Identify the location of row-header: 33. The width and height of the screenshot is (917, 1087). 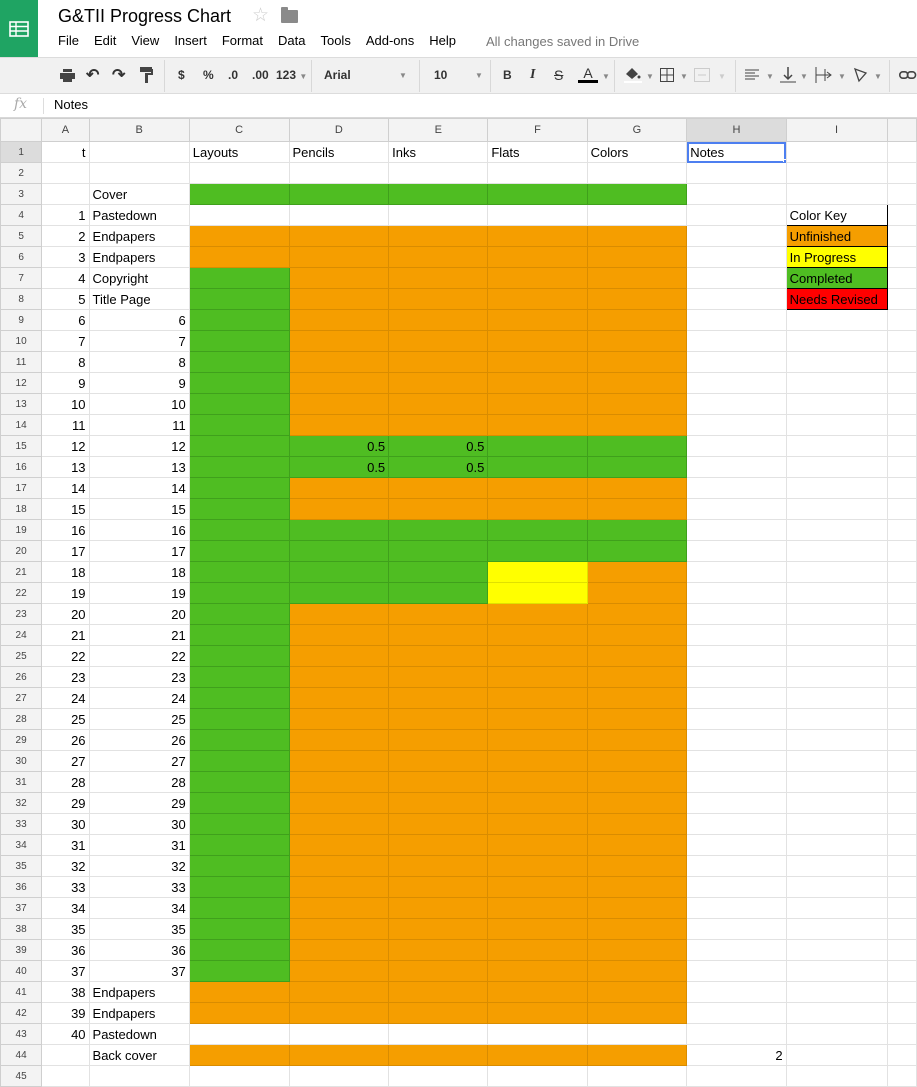
(21, 824).